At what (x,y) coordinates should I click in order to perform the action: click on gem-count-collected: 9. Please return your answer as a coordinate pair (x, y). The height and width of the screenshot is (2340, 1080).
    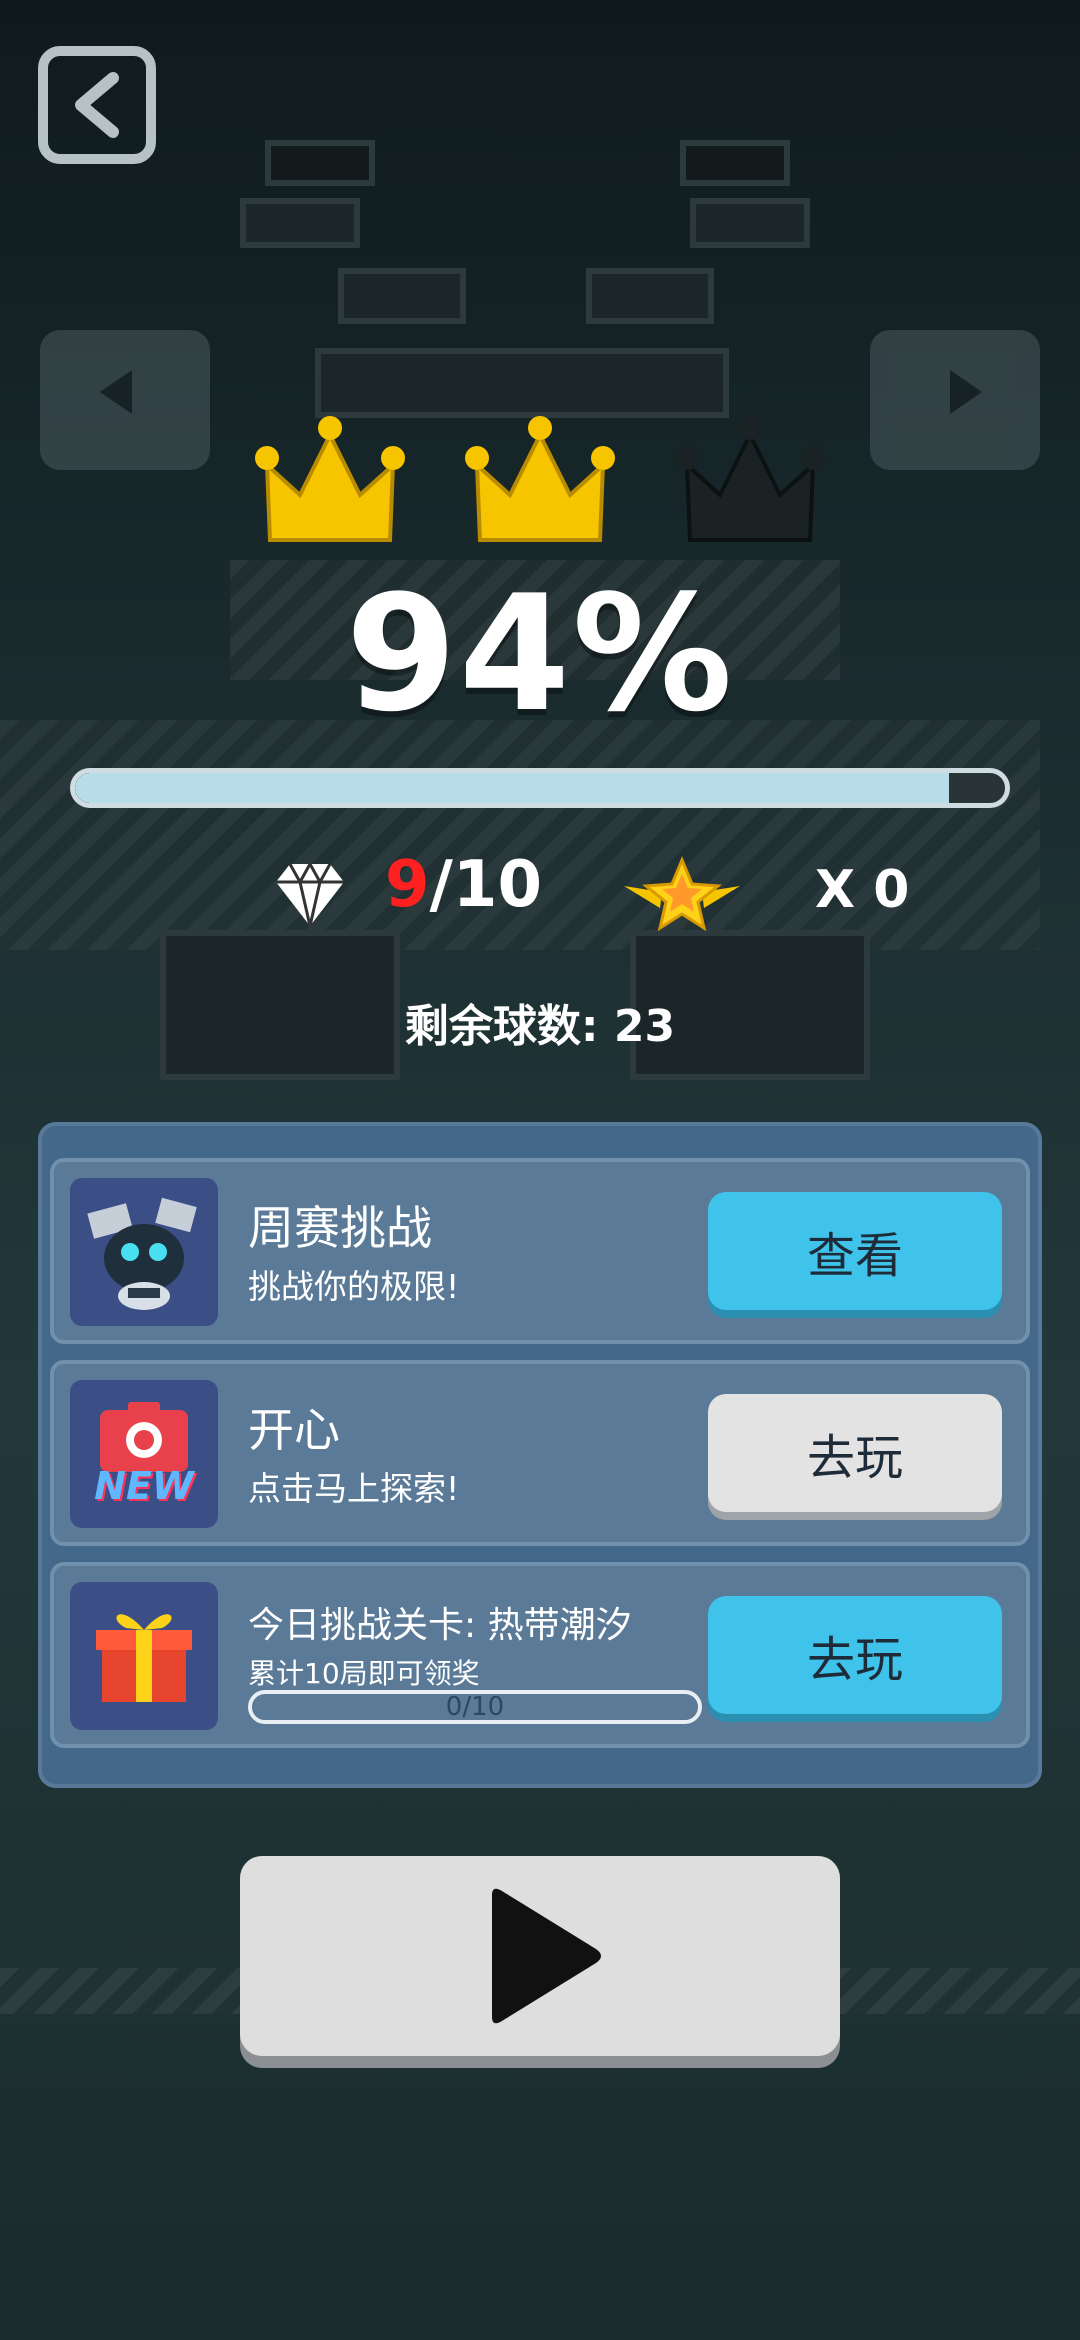
    Looking at the image, I should click on (407, 885).